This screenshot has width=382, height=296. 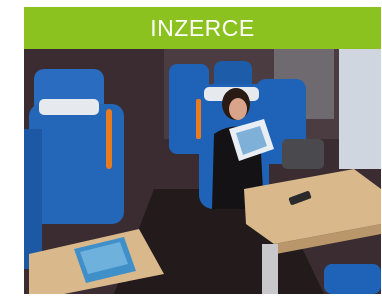 What do you see at coordinates (352, 279) in the screenshot?
I see `seat-right-front` at bounding box center [352, 279].